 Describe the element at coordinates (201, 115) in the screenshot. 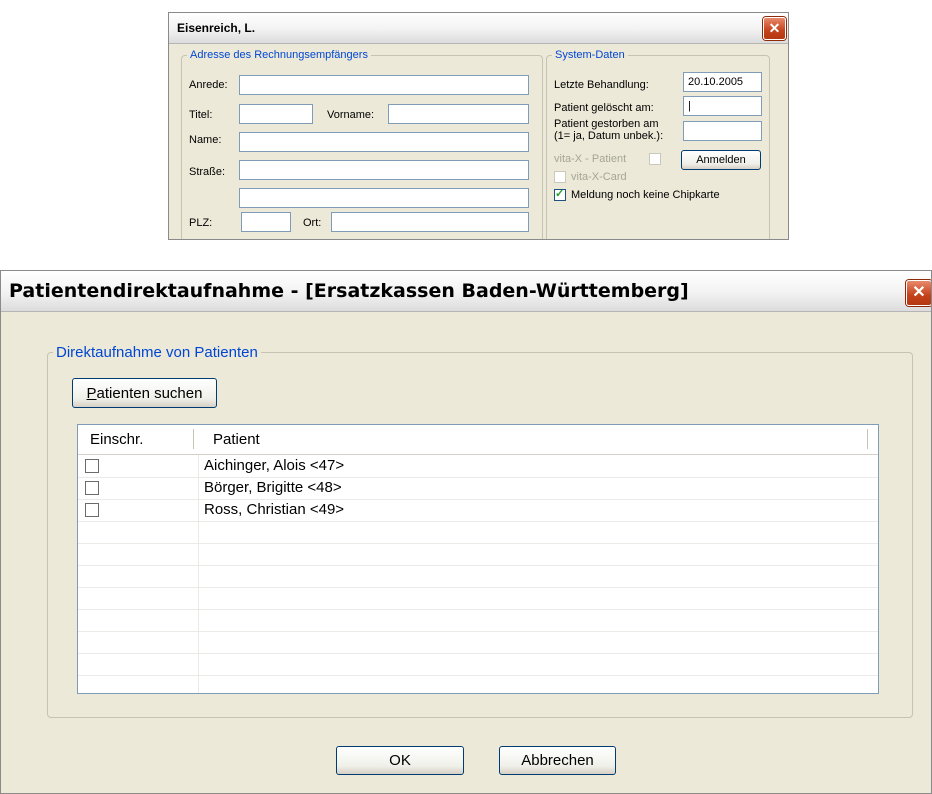

I see `titel-label: Titel:` at that location.